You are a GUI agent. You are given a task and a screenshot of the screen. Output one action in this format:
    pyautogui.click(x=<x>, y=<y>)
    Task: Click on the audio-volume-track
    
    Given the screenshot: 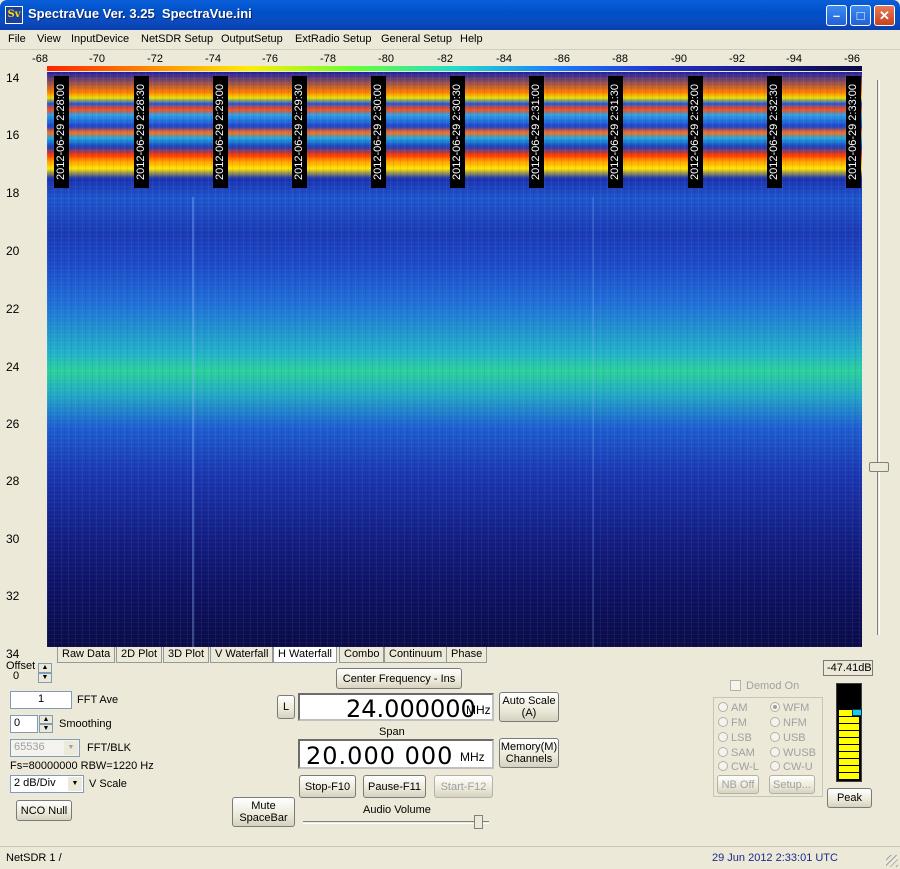 What is the action you would take?
    pyautogui.click(x=396, y=822)
    